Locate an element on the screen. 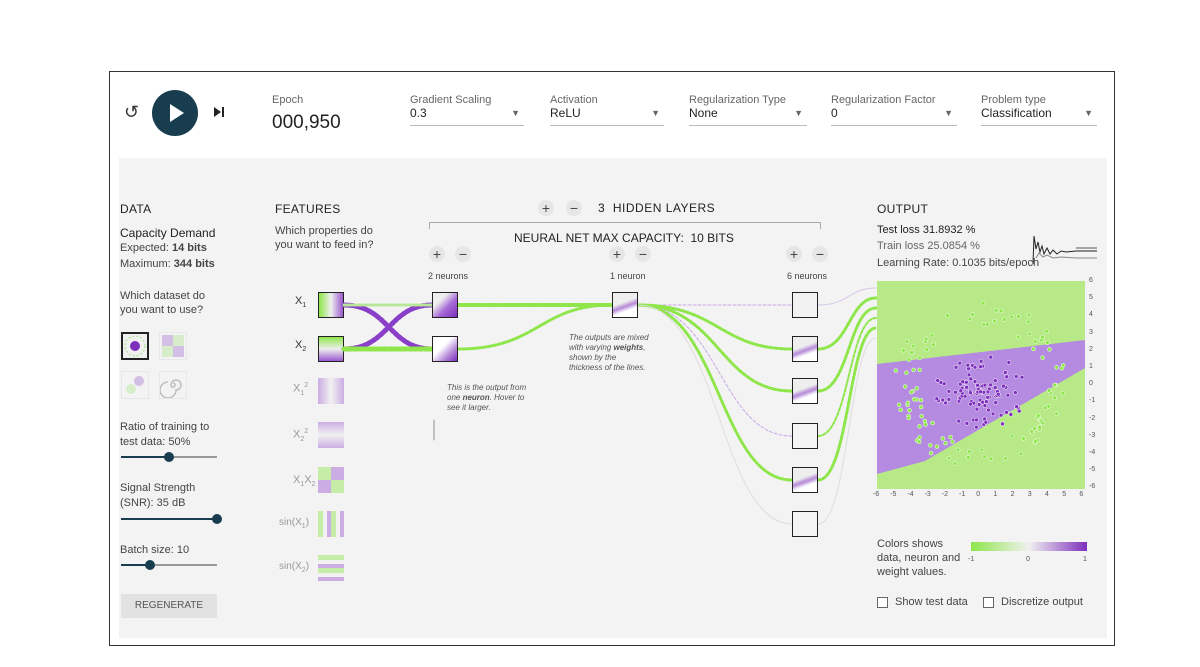 The height and width of the screenshot is (667, 1200). y-tick-label: -5 is located at coordinates (1092, 470).